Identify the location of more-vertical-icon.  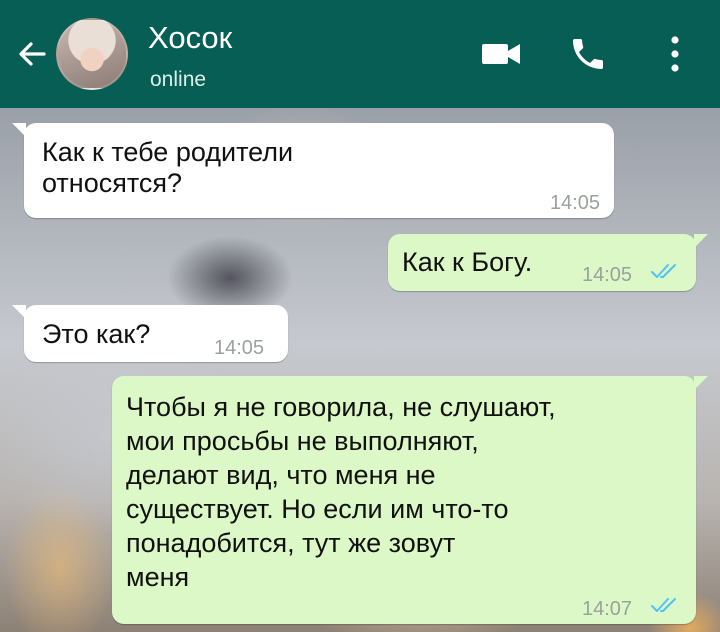
(675, 54).